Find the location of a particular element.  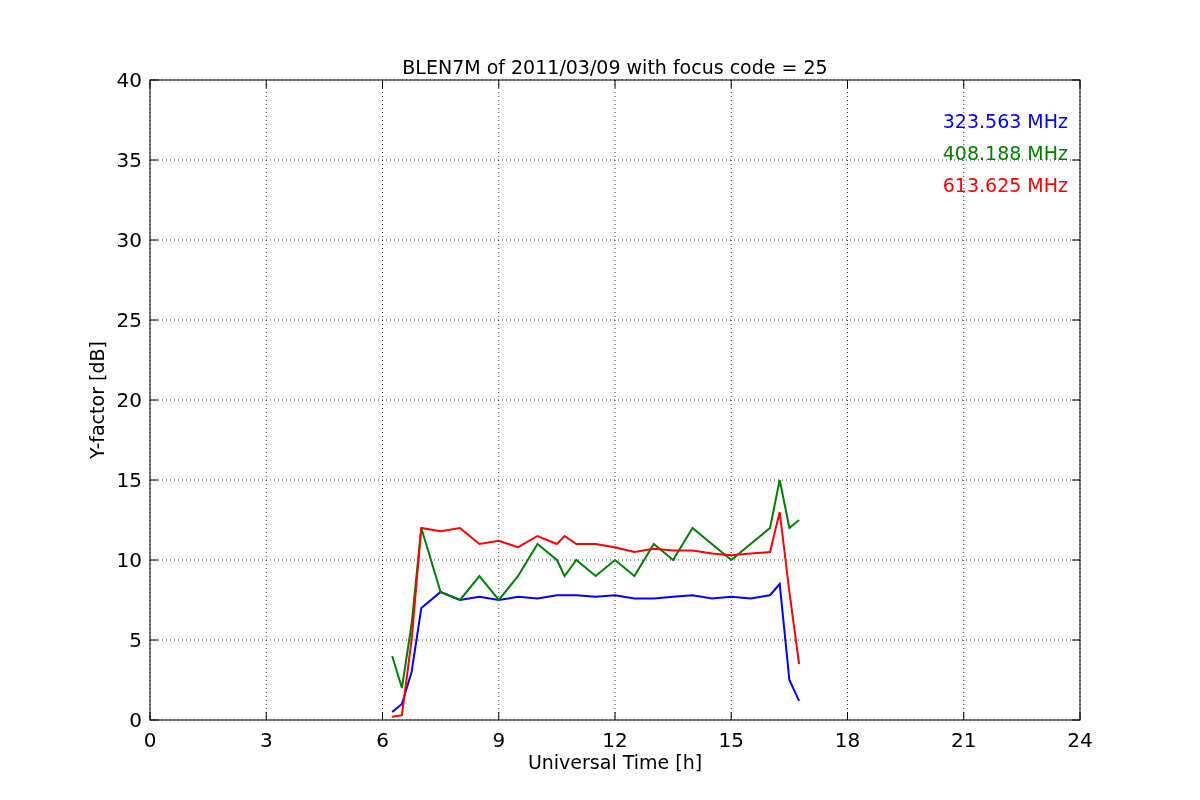

x-tick-label: 21 is located at coordinates (964, 740).